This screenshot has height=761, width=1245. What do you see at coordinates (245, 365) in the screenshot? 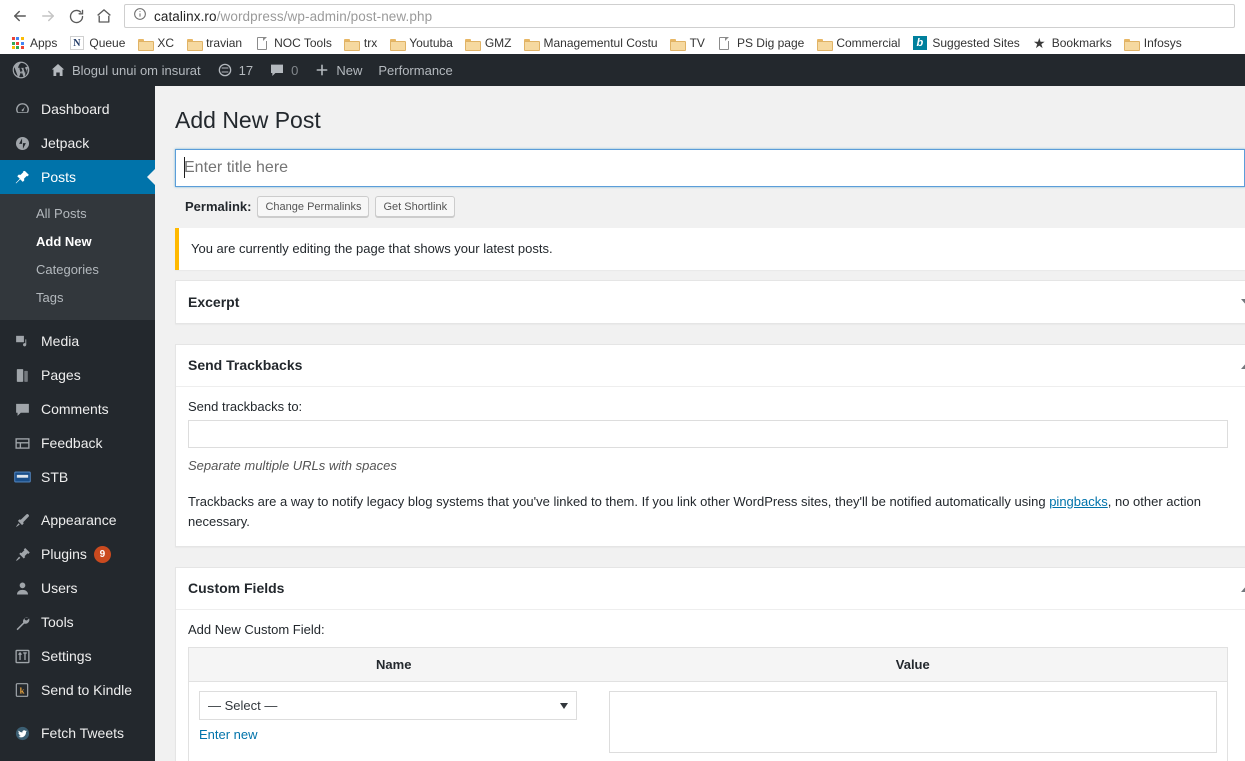
I see `trackbacks-title: Send Trackbacks` at bounding box center [245, 365].